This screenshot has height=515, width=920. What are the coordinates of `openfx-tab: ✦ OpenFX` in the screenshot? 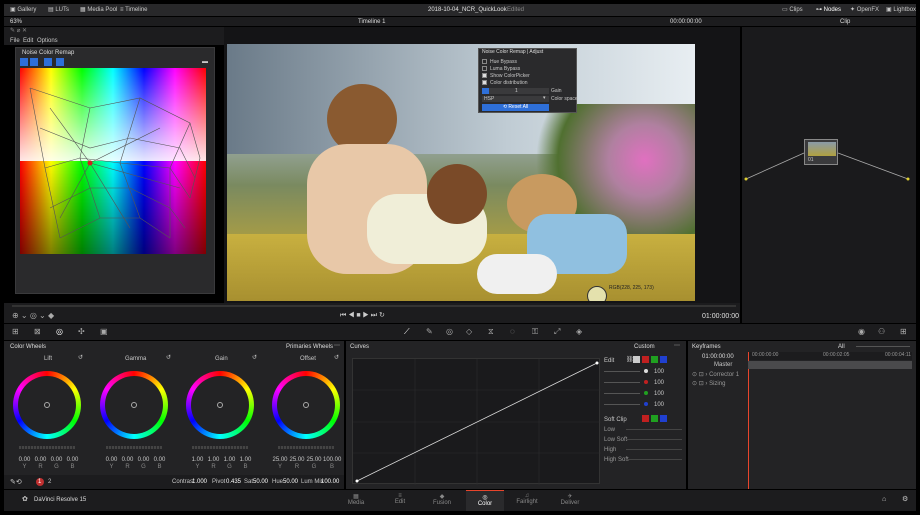 It's located at (864, 10).